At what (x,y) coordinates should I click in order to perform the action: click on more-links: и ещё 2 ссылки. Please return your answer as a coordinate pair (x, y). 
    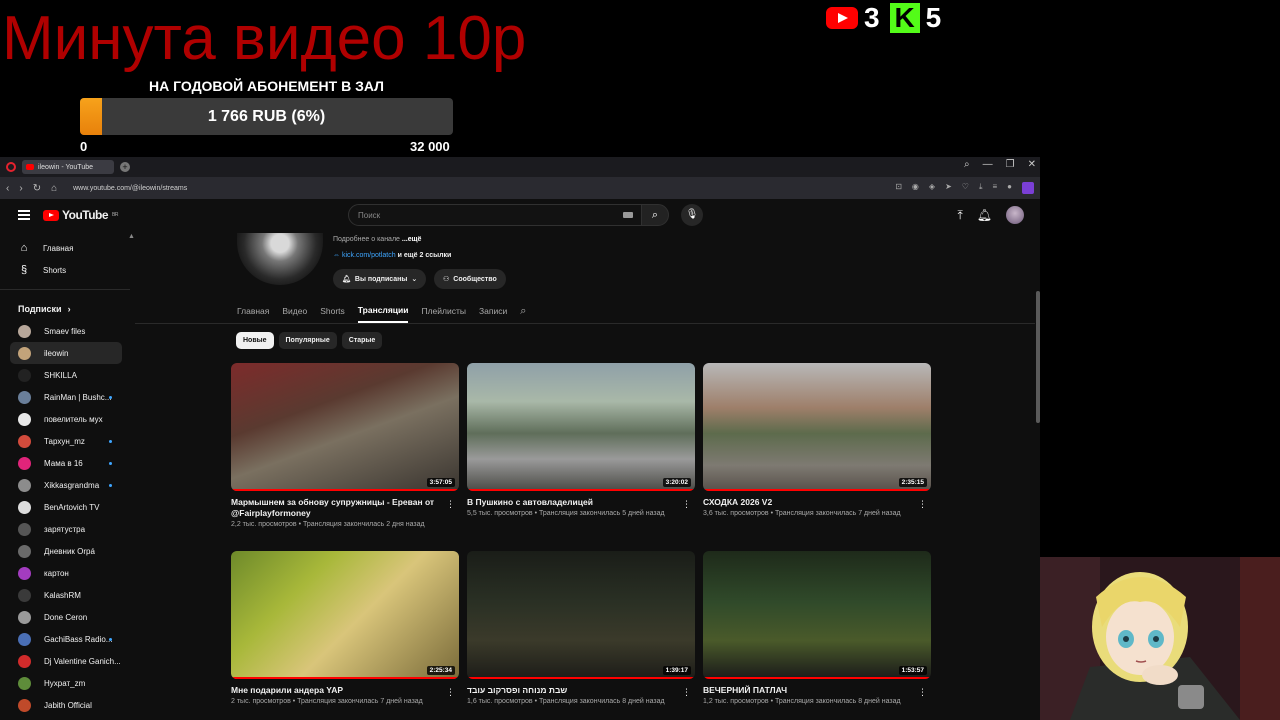
    Looking at the image, I should click on (425, 255).